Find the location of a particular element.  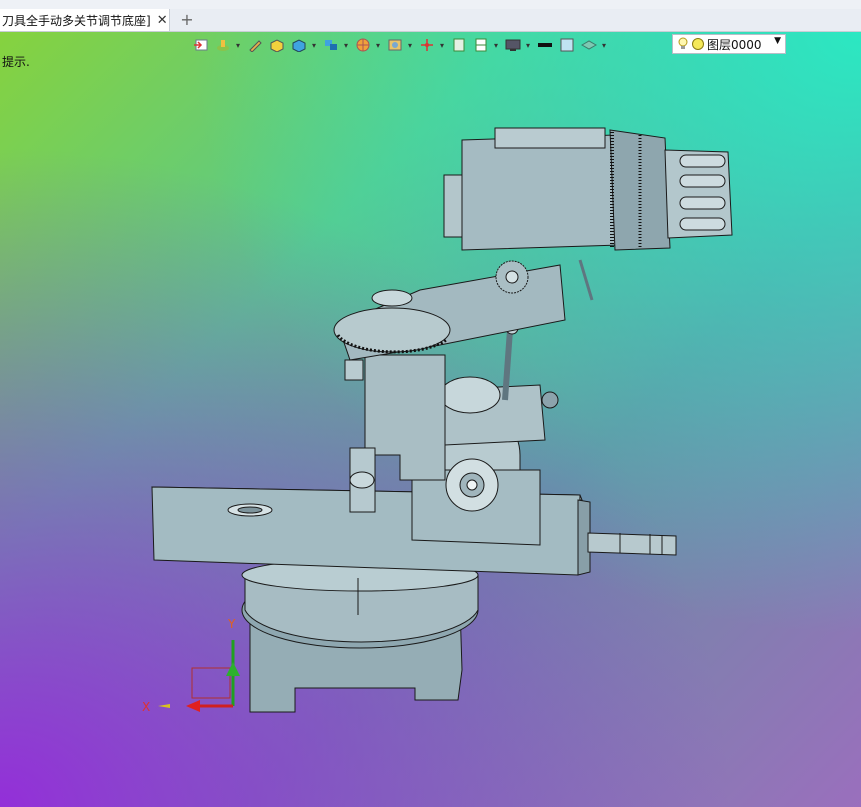

motor-body is located at coordinates (541, 192).